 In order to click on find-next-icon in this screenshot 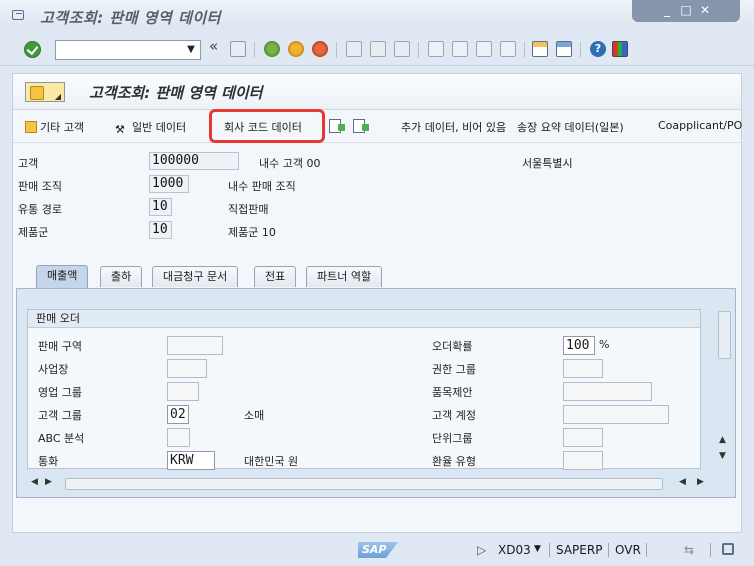, I will do `click(402, 49)`.